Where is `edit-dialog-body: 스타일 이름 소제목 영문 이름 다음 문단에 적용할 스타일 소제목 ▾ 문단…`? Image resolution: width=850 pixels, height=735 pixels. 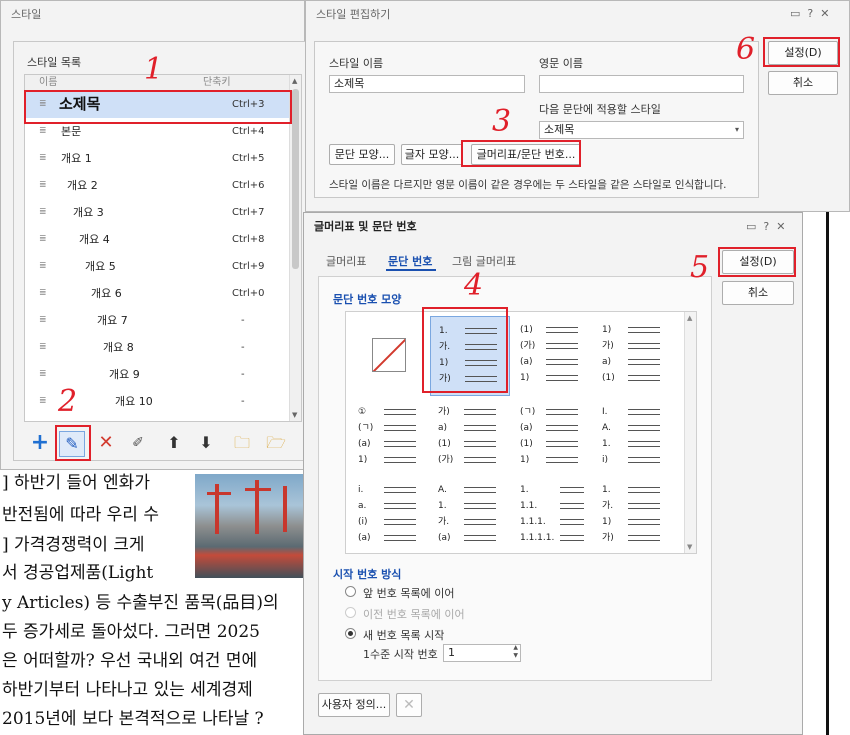 edit-dialog-body: 스타일 이름 소제목 영문 이름 다음 문단에 적용할 스타일 소제목 ▾ 문단… is located at coordinates (536, 119).